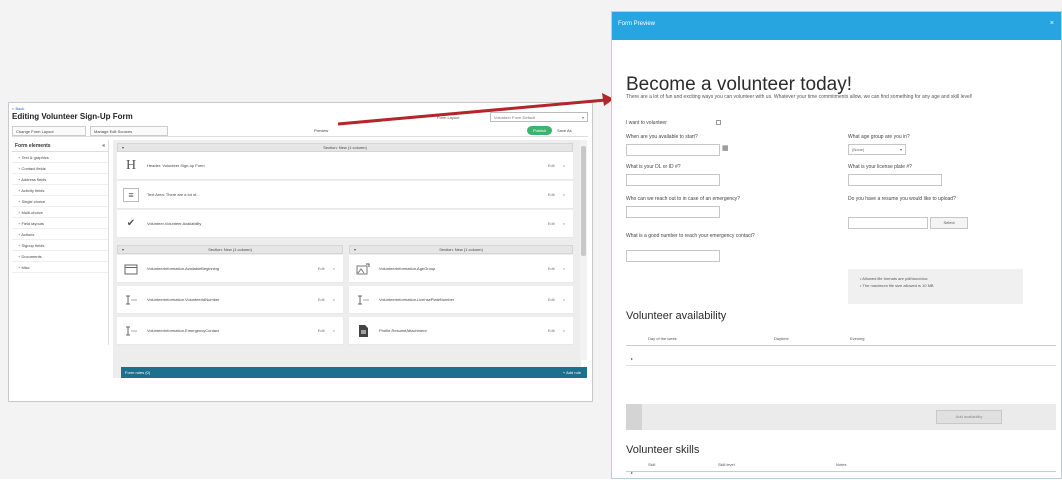 The image size is (1062, 480). What do you see at coordinates (637, 24) in the screenshot?
I see `dialog-title: Form Preview` at bounding box center [637, 24].